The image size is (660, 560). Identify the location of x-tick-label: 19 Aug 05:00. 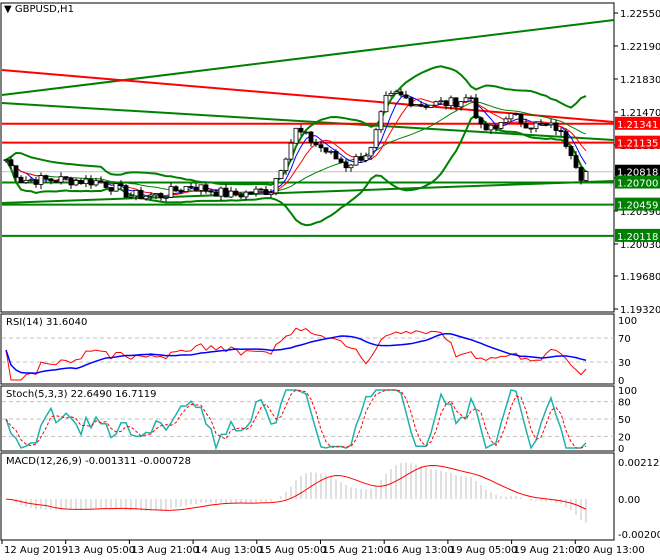
(483, 550).